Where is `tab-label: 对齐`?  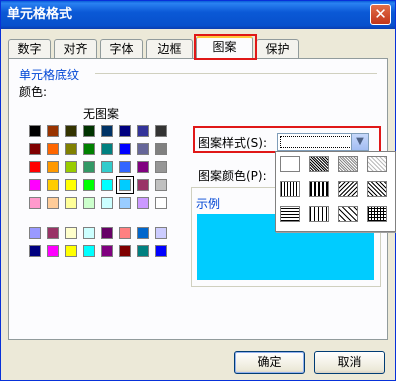 tab-label: 对齐 is located at coordinates (75, 49).